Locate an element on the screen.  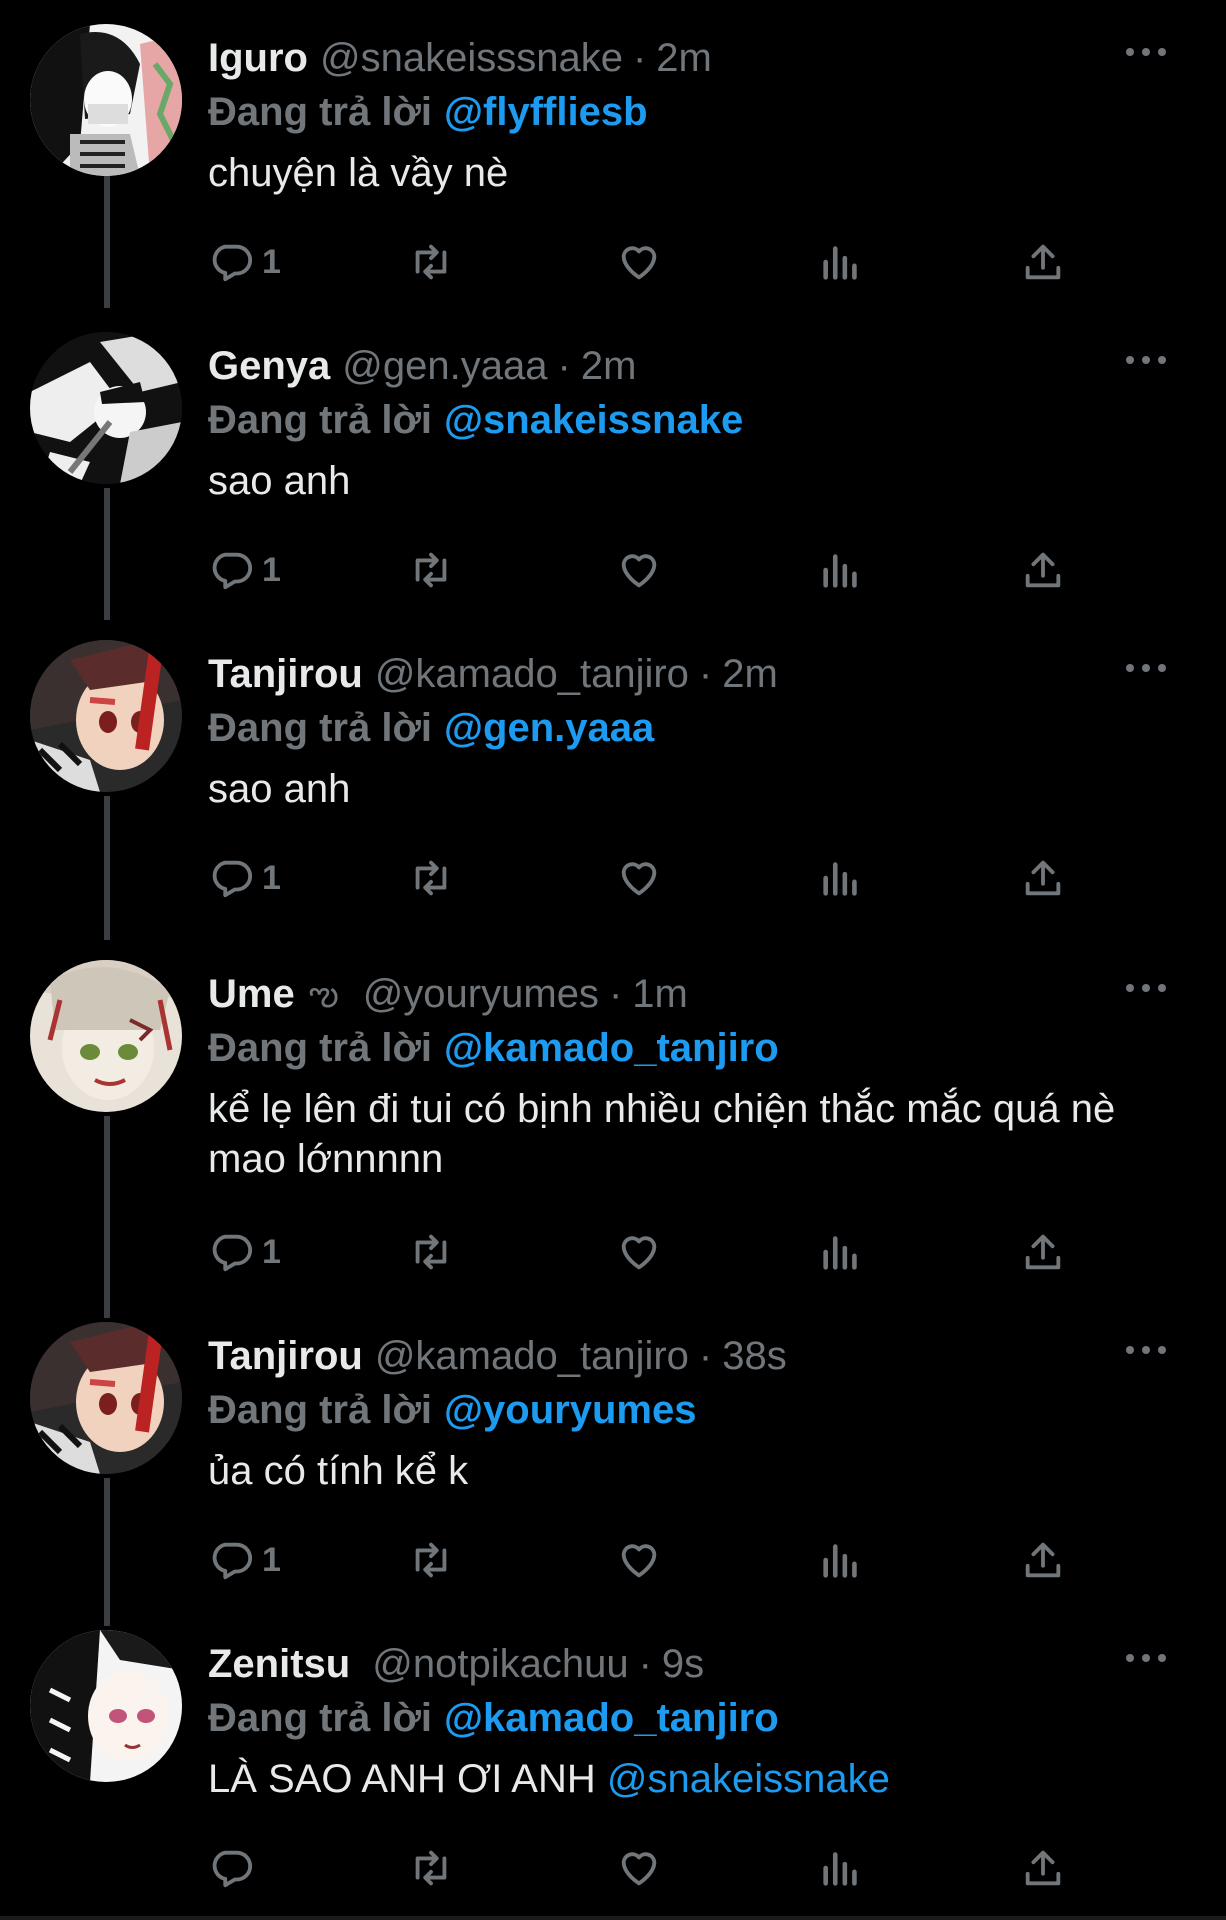
tweet-header: Tanjirou @kamado_tanjiro · 2m is located at coordinates (493, 674).